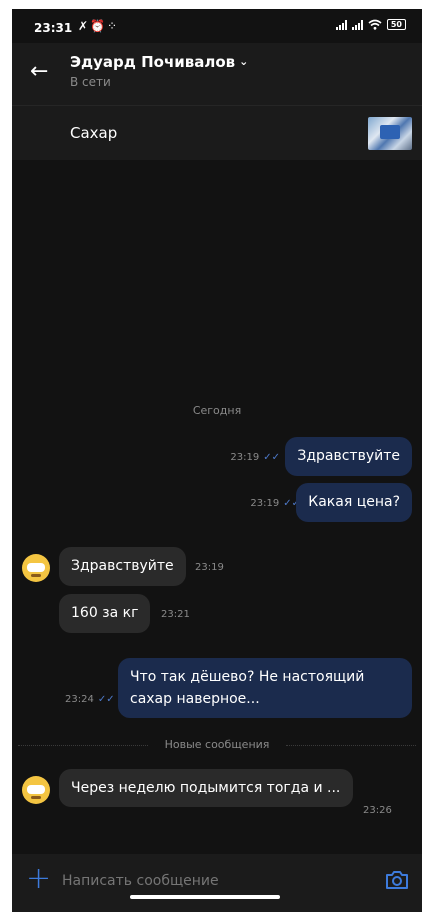 The image size is (440, 915). I want to click on contact-name: Эдуард Почивалов, so click(153, 62).